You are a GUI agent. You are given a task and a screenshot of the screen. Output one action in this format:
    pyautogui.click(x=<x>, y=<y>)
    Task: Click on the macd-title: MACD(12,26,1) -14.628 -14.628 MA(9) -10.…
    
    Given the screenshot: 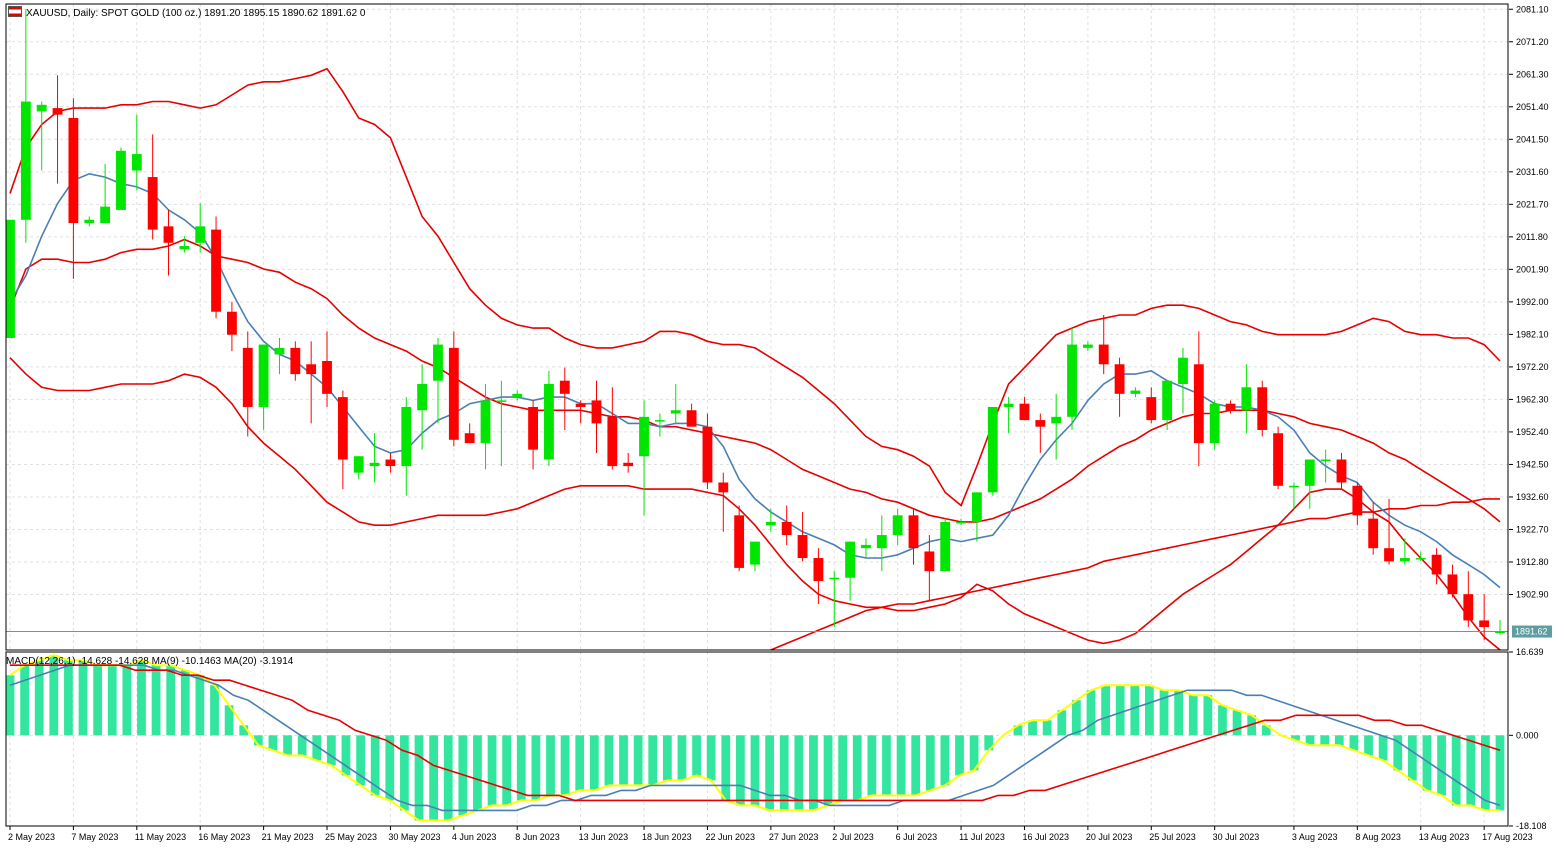 What is the action you would take?
    pyautogui.click(x=150, y=661)
    